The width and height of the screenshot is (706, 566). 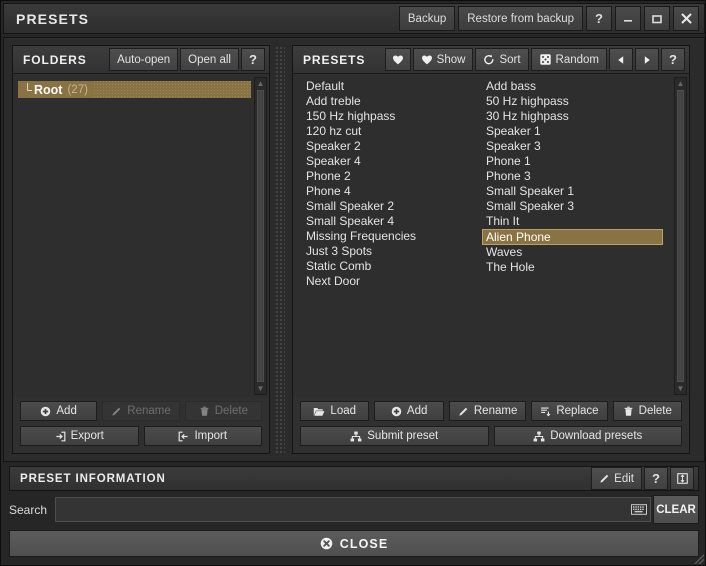 What do you see at coordinates (573, 176) in the screenshot?
I see `preset-item: Phone 3` at bounding box center [573, 176].